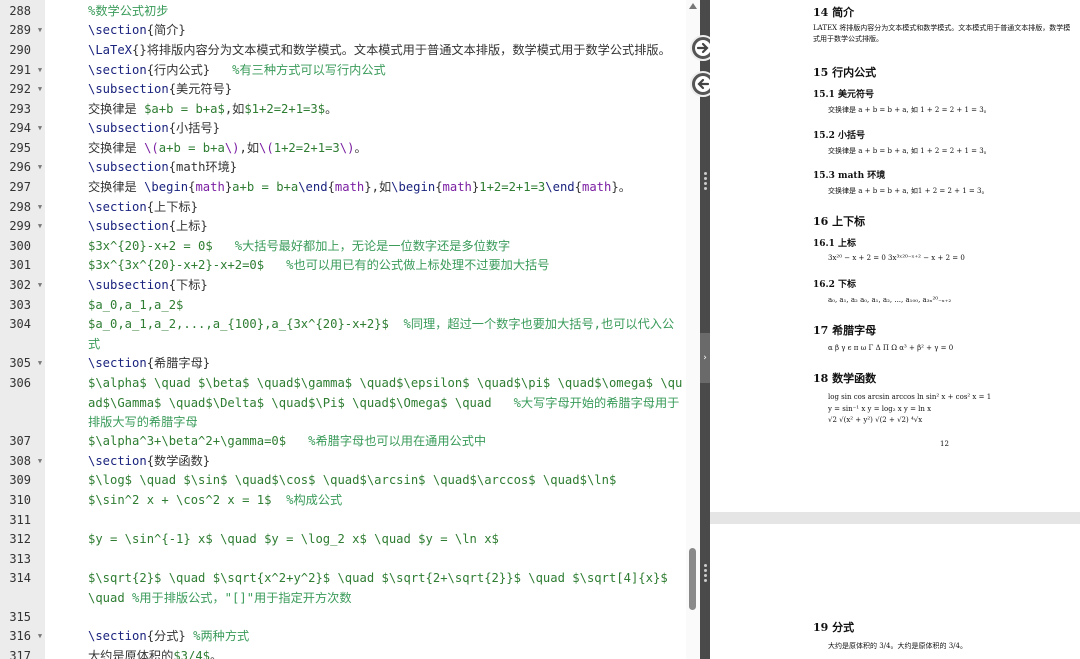  What do you see at coordinates (172, 207) in the screenshot?
I see `code-token: {上下标}` at bounding box center [172, 207].